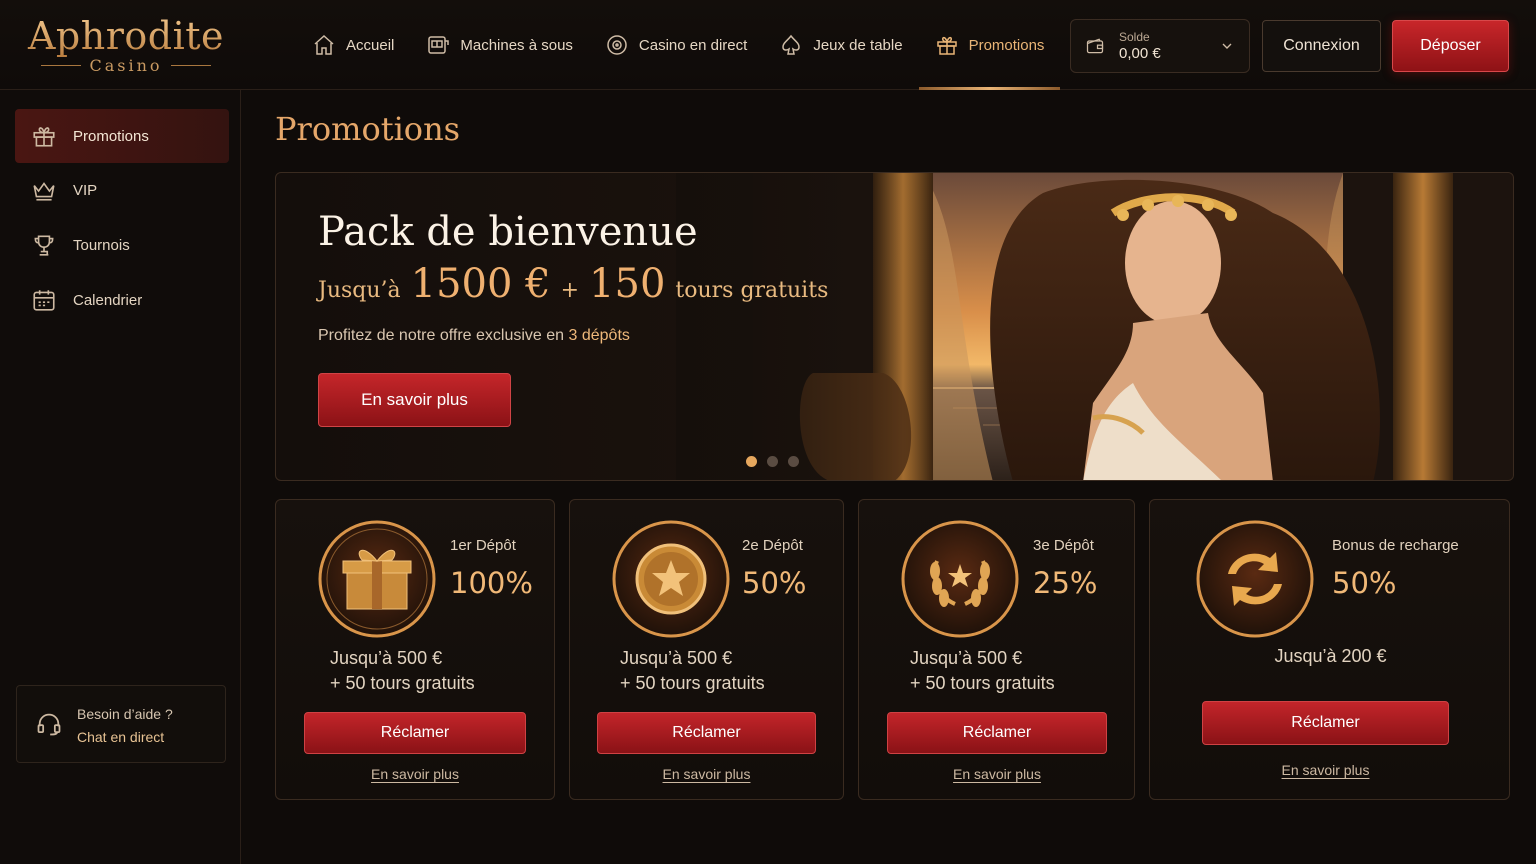  Describe the element at coordinates (491, 583) in the screenshot. I see `card-percent: 100%` at that location.